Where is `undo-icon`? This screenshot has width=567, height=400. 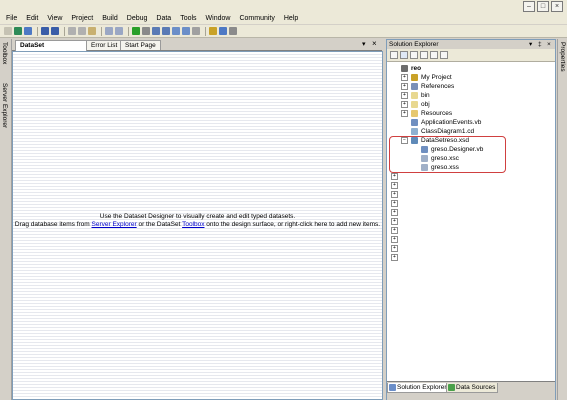 undo-icon is located at coordinates (109, 31).